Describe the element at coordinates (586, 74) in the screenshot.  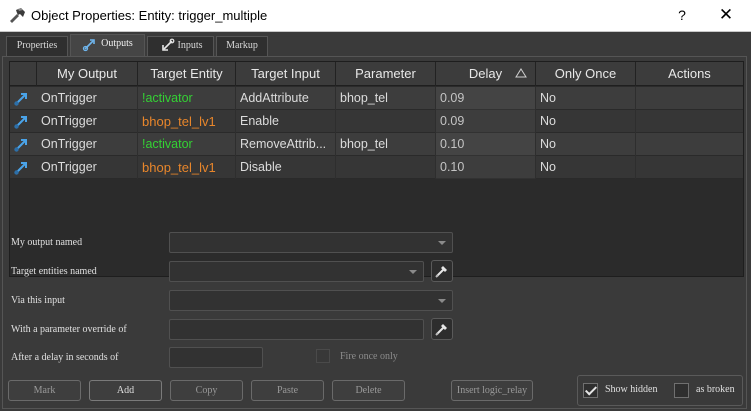
I see `header-only-once: Only Once` at that location.